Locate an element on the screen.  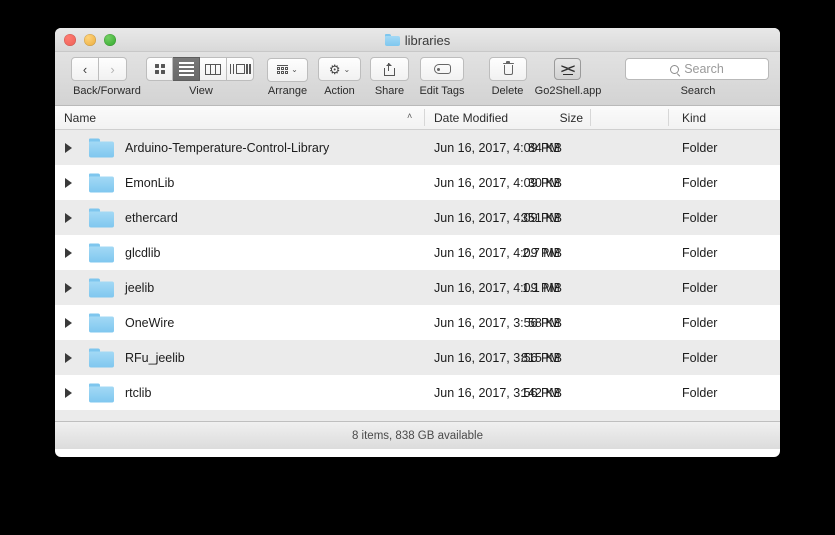
trash-icon is located at coordinates (508, 68).